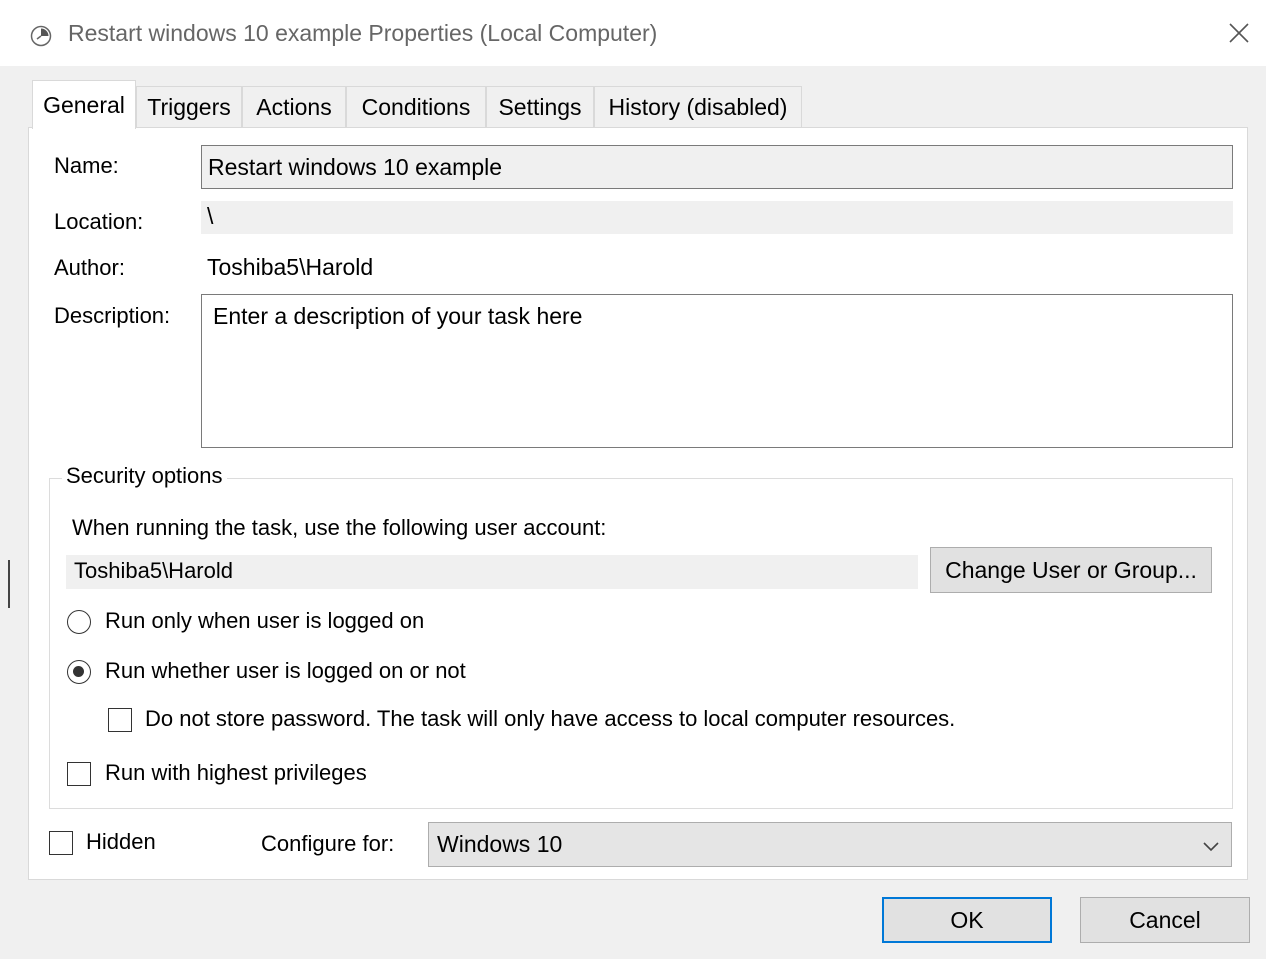  I want to click on window-edge-mark, so click(9, 584).